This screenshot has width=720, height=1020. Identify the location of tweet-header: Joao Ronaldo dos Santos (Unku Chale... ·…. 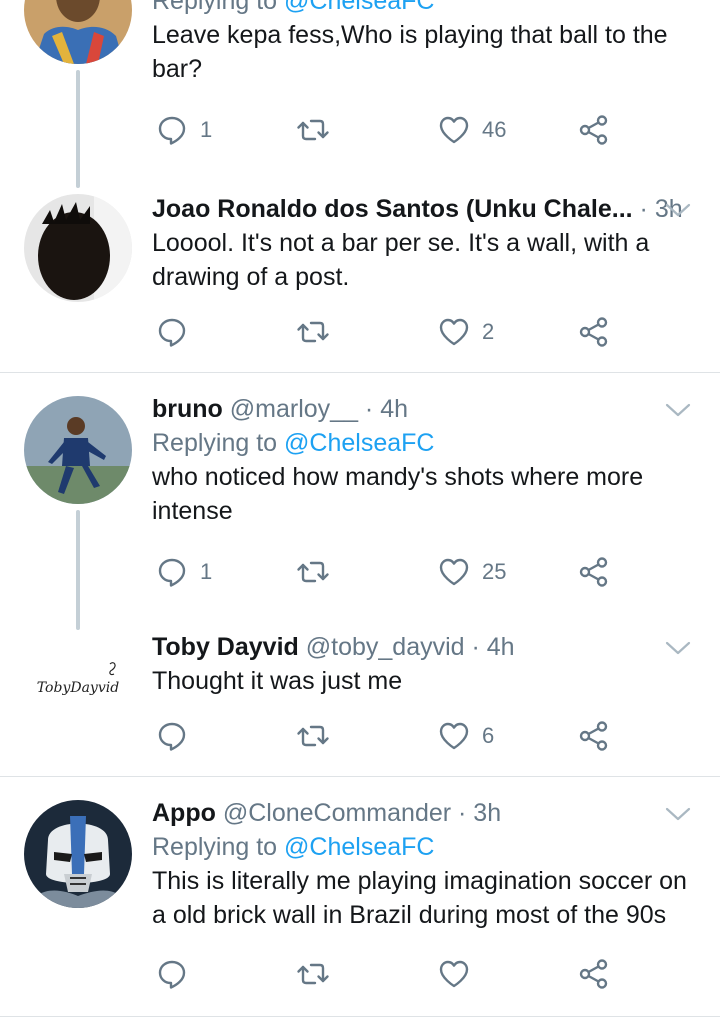
(424, 209).